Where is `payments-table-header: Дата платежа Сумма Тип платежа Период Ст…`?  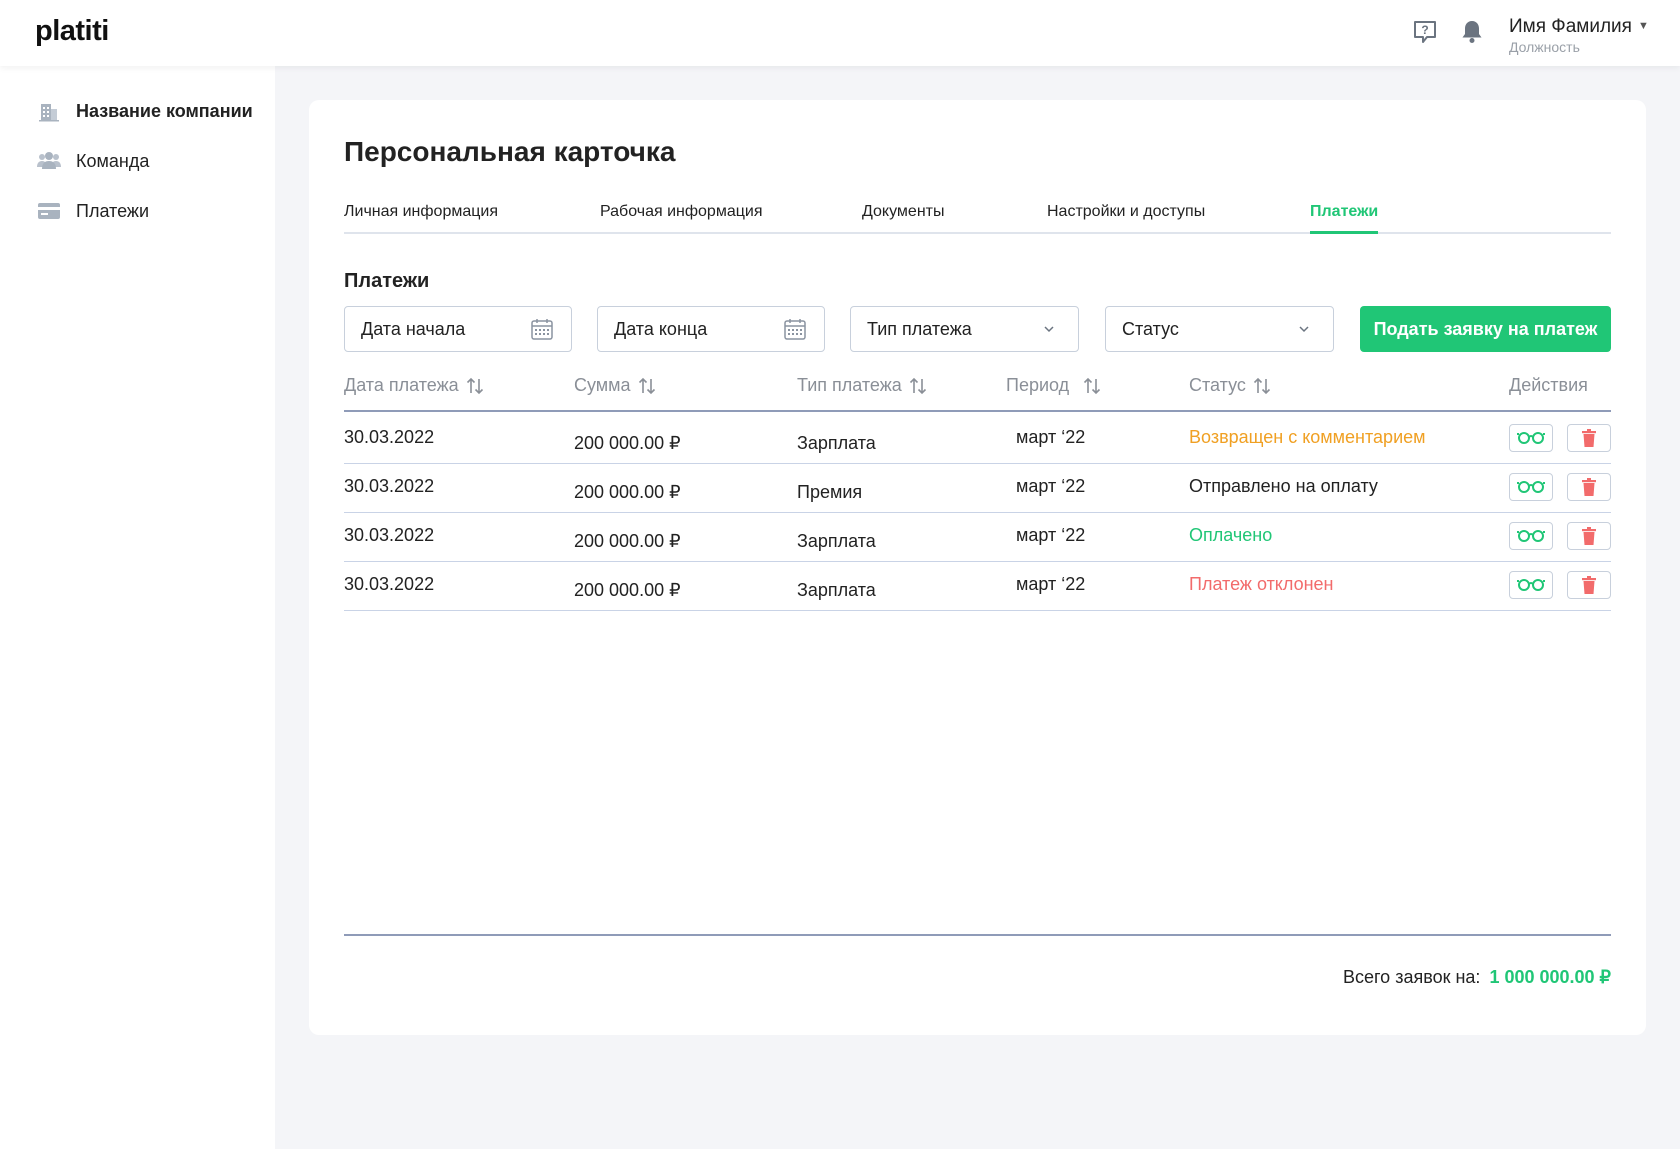 payments-table-header: Дата платежа Сумма Тип платежа Период Ст… is located at coordinates (977, 391).